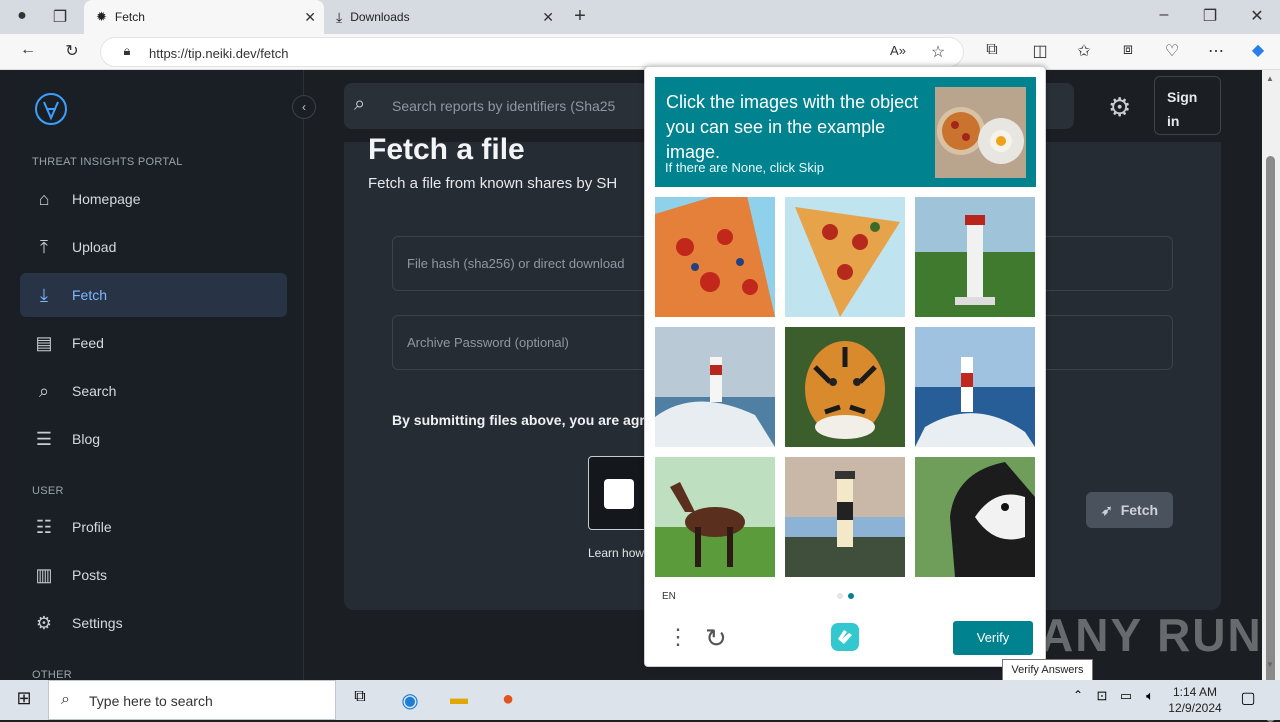 The image size is (1280, 722). Describe the element at coordinates (1047, 670) in the screenshot. I see `verify-tooltip: Verify Answers` at that location.